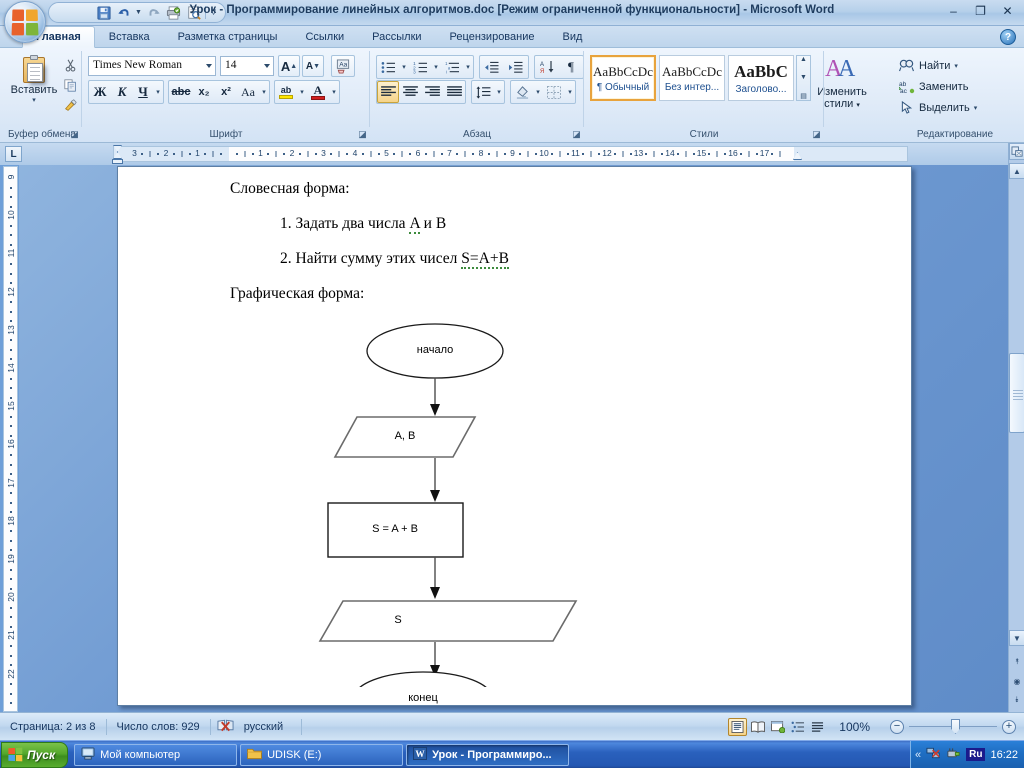  I want to click on styles-more-icon: ▤, so click(803, 96).